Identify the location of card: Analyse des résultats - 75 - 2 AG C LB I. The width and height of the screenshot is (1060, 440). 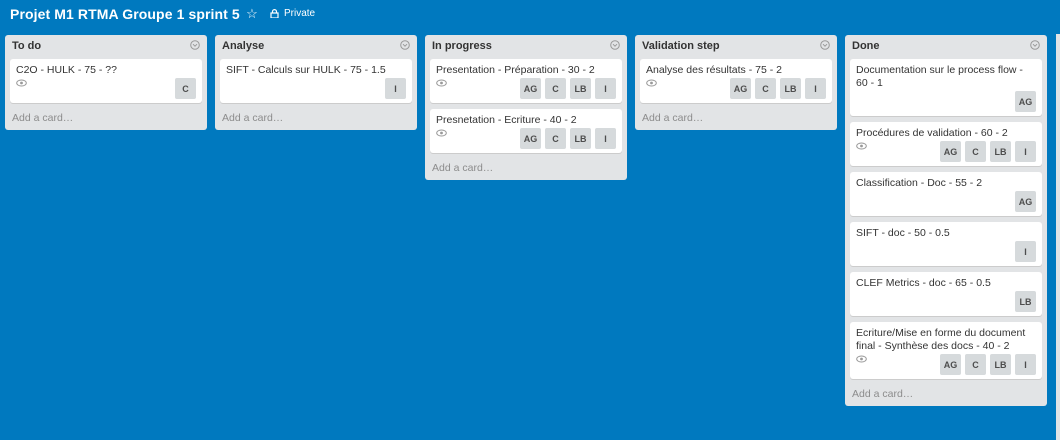
(736, 81).